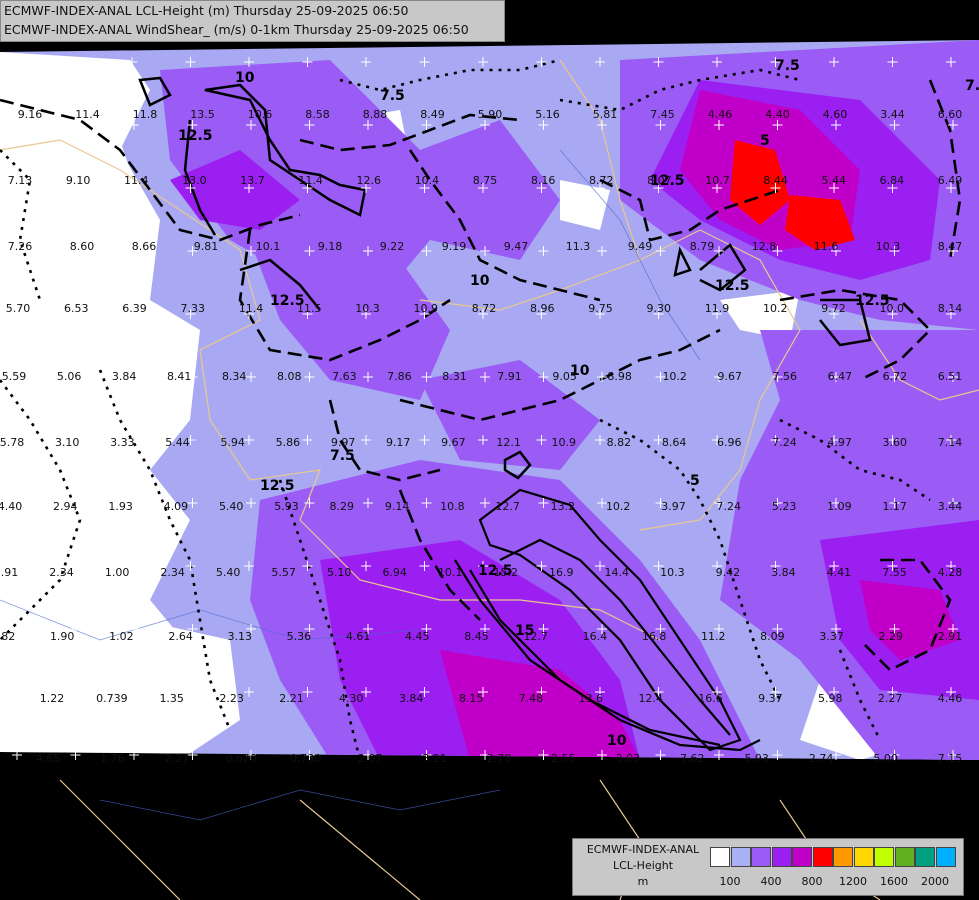 This screenshot has height=900, width=979. Describe the element at coordinates (240, 636) in the screenshot. I see `value-label: 3.13` at that location.